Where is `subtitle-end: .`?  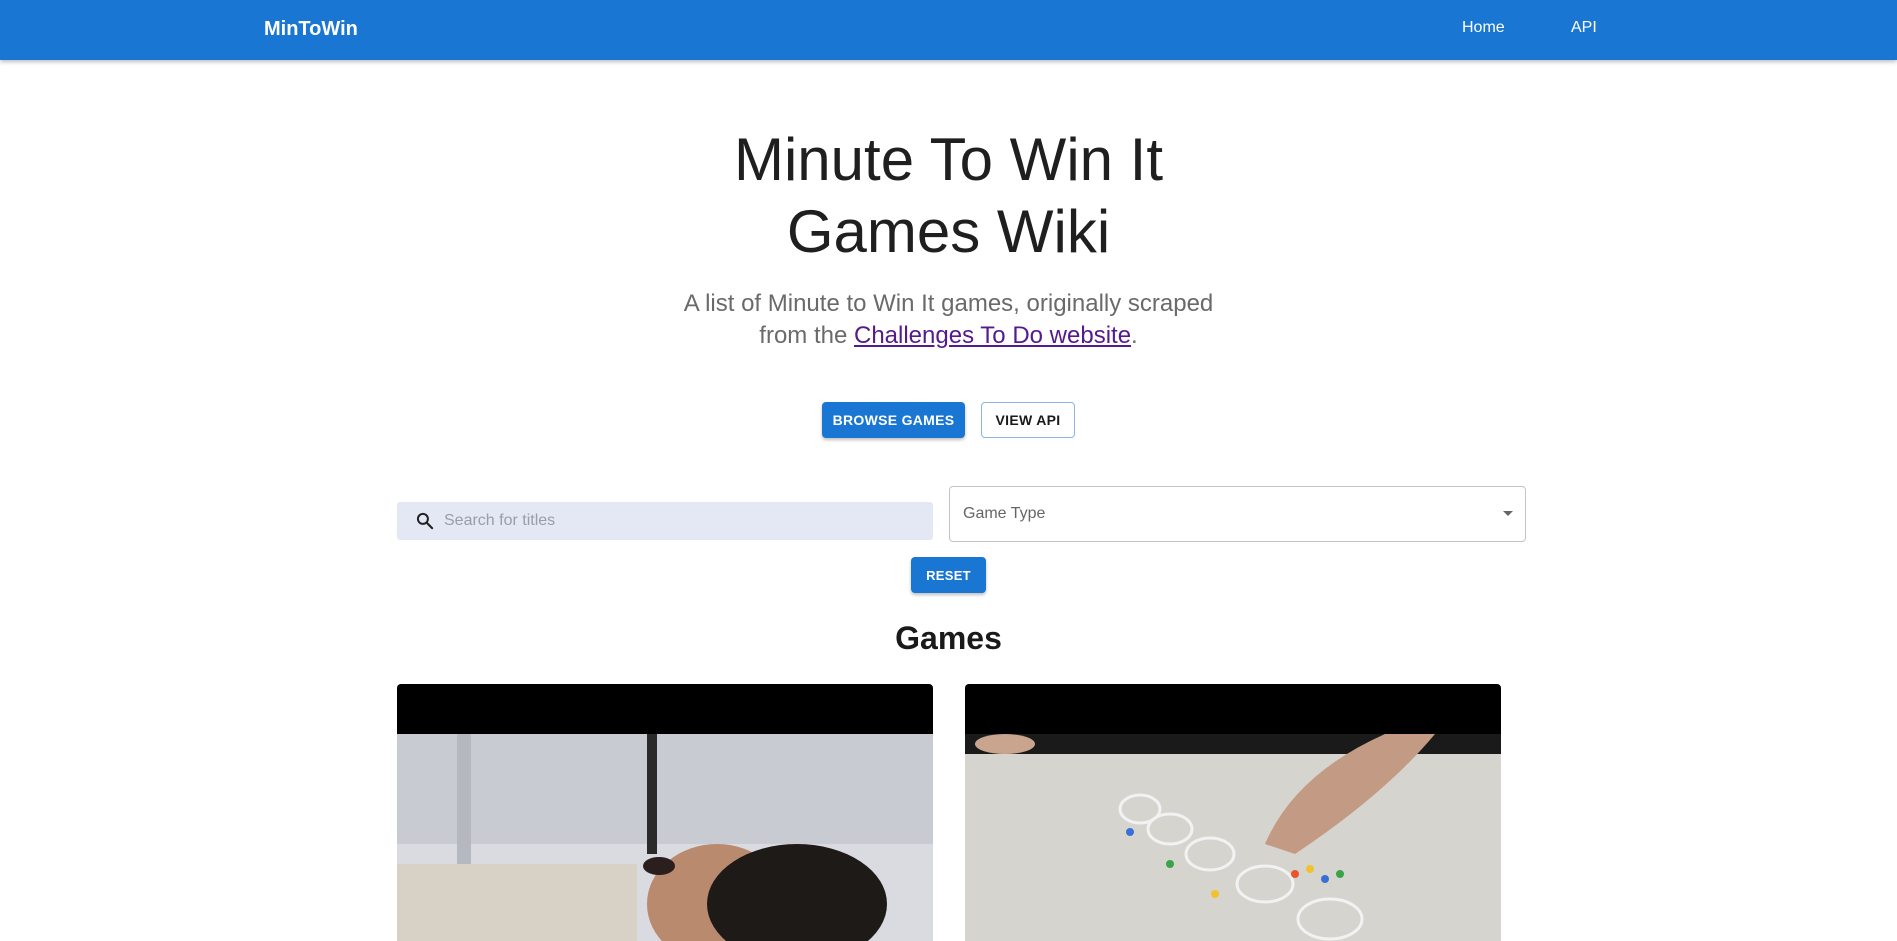
subtitle-end: . is located at coordinates (1134, 335).